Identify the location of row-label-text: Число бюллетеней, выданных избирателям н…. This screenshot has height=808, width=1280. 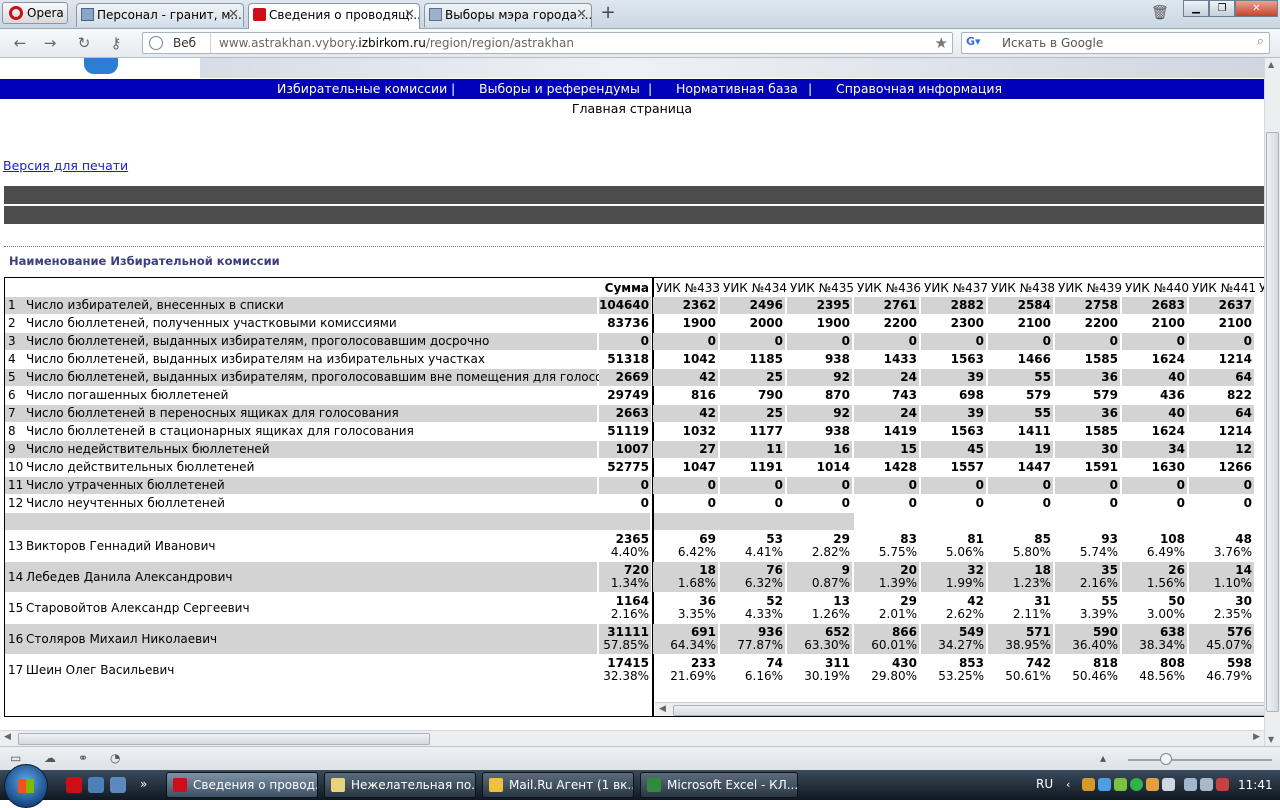
(256, 359).